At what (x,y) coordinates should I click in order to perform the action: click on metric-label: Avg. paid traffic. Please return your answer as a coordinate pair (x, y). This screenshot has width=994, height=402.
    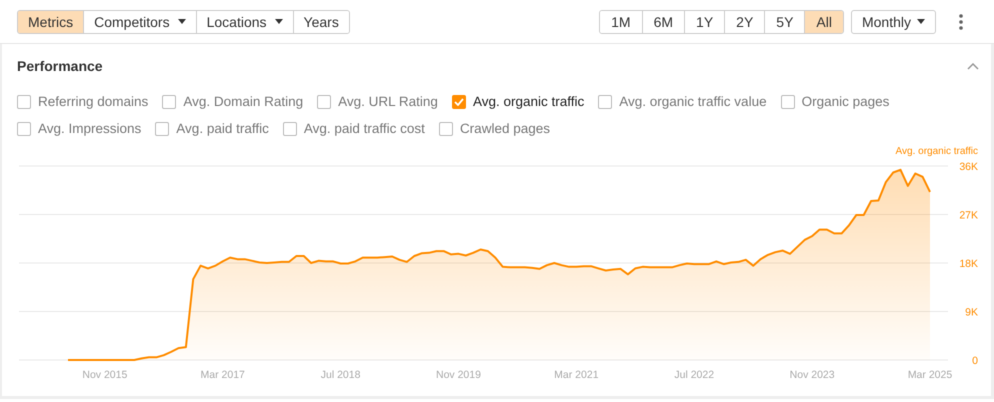
    Looking at the image, I should click on (222, 128).